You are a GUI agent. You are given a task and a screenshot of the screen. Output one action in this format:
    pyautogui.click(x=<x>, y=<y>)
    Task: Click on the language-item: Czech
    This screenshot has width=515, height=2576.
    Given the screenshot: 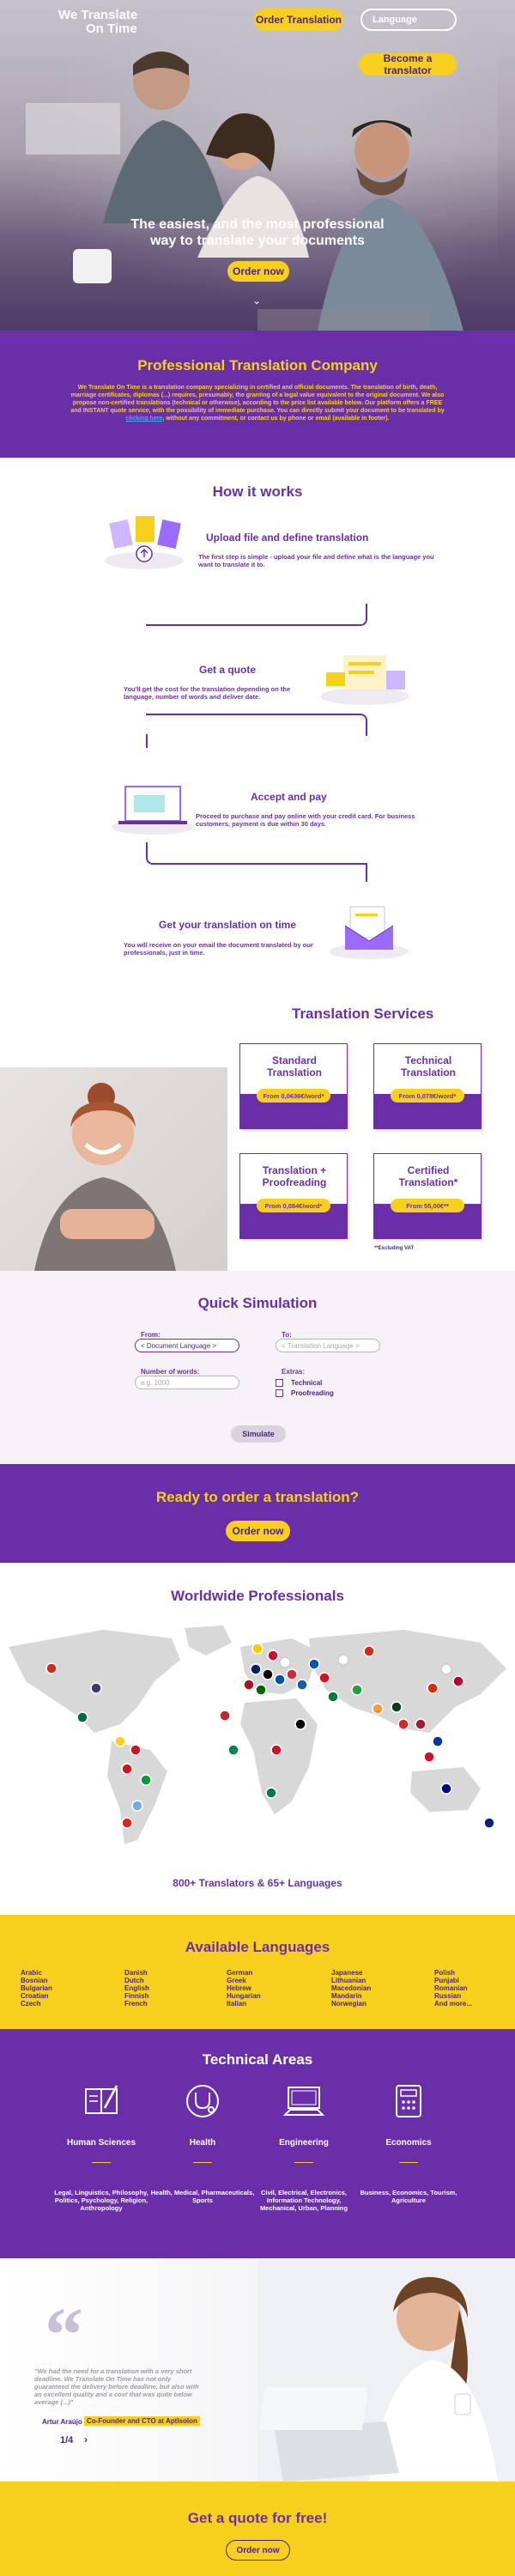 What is the action you would take?
    pyautogui.click(x=31, y=2004)
    